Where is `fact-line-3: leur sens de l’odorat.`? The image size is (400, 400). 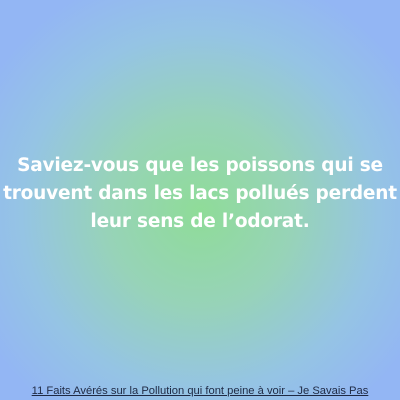 fact-line-3: leur sens de l’odorat. is located at coordinates (200, 221).